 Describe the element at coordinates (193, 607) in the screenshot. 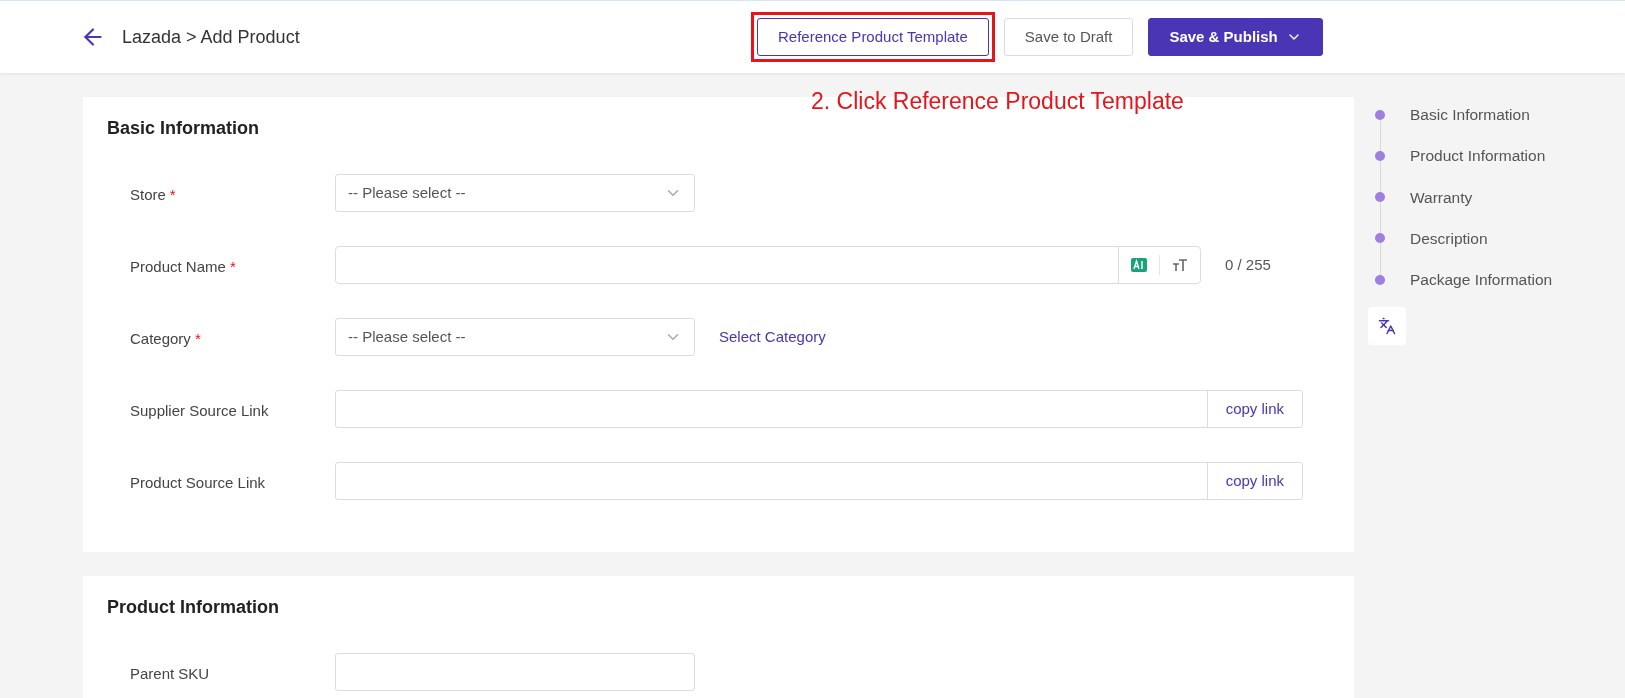

I see `section-title: Product Information` at that location.